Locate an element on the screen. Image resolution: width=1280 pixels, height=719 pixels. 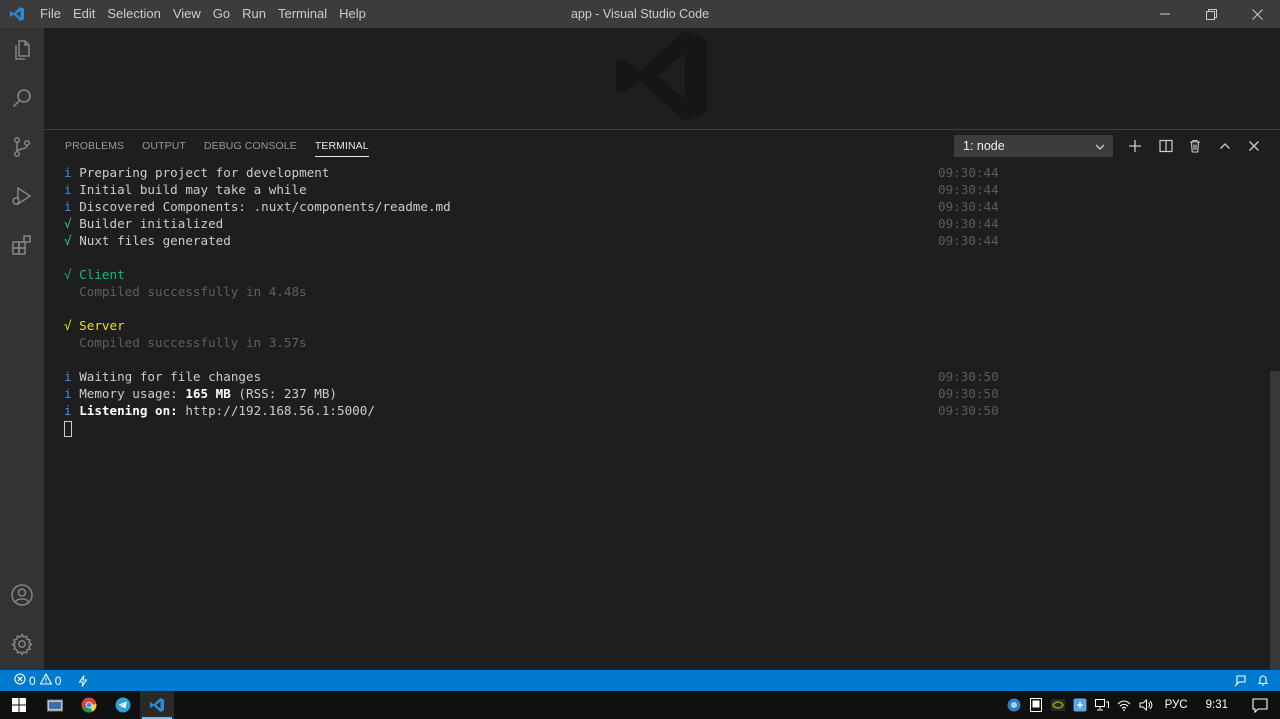
problems-status: 0 0 is located at coordinates (33, 680).